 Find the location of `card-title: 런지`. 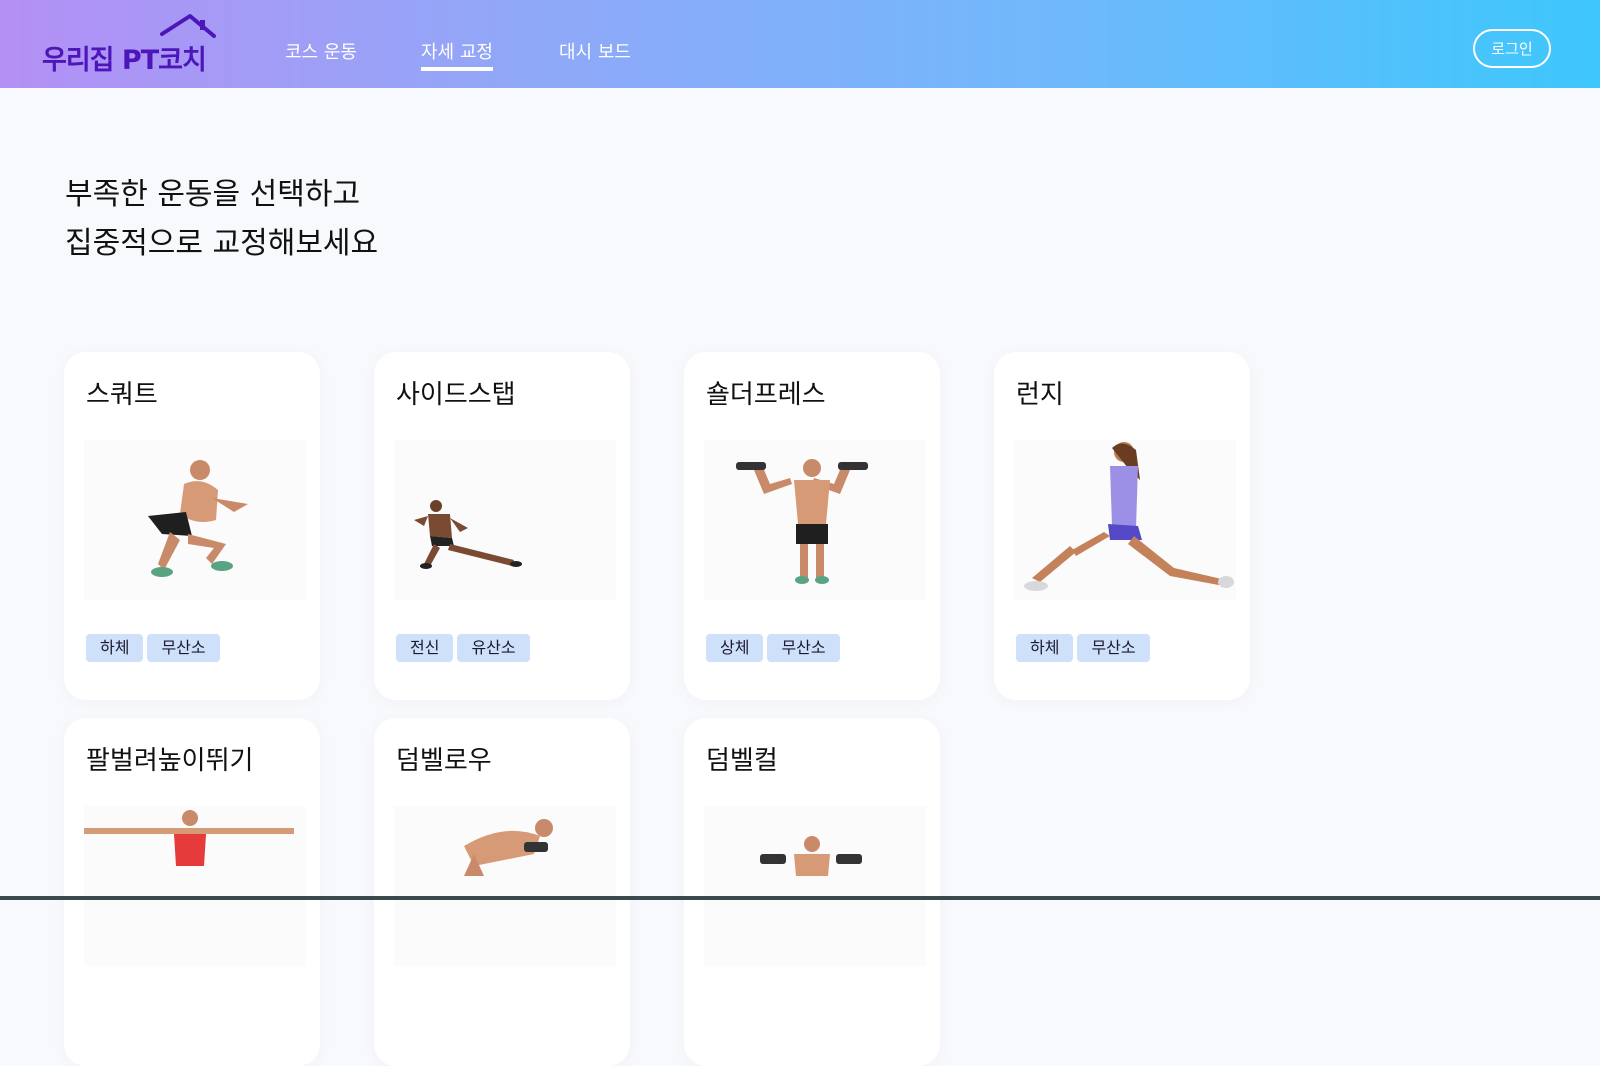

card-title: 런지 is located at coordinates (1040, 395).